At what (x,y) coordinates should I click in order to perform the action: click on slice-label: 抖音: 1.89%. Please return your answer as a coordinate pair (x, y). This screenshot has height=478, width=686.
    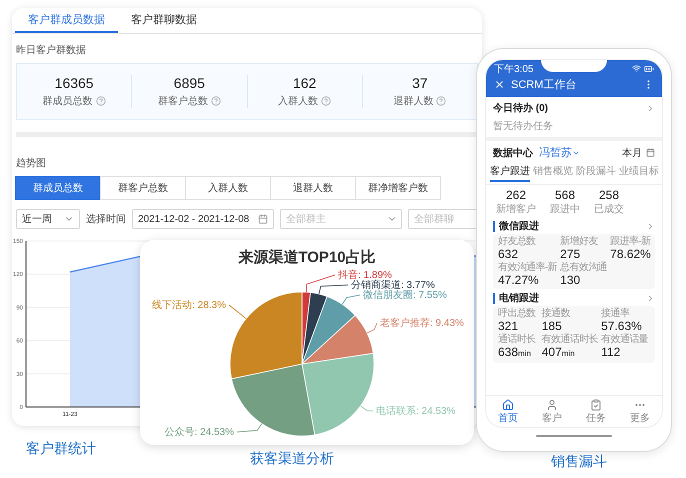
    Looking at the image, I should click on (365, 275).